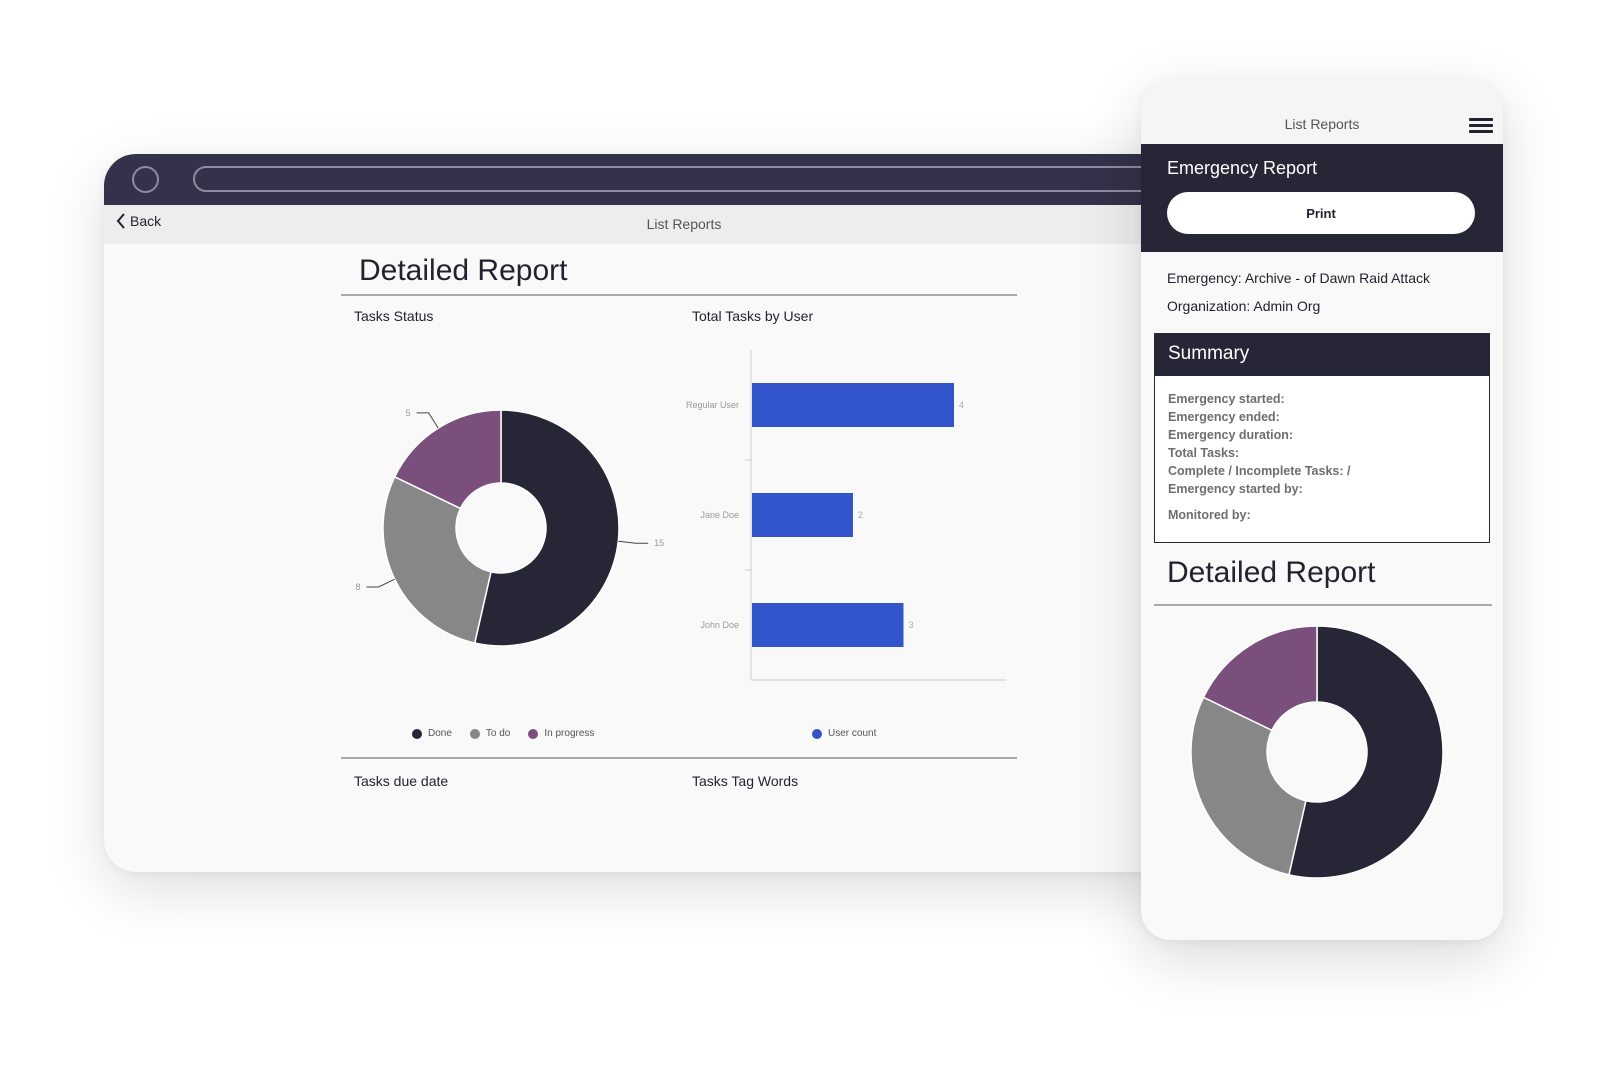 The width and height of the screenshot is (1603, 1065). What do you see at coordinates (1317, 752) in the screenshot?
I see `phone-tasks-status-donut` at bounding box center [1317, 752].